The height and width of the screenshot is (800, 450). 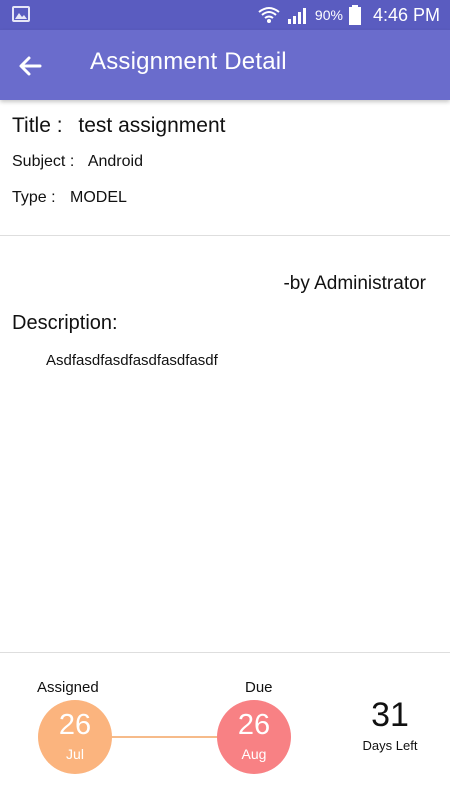 I want to click on due-date-circle: 26 Aug, so click(x=254, y=737).